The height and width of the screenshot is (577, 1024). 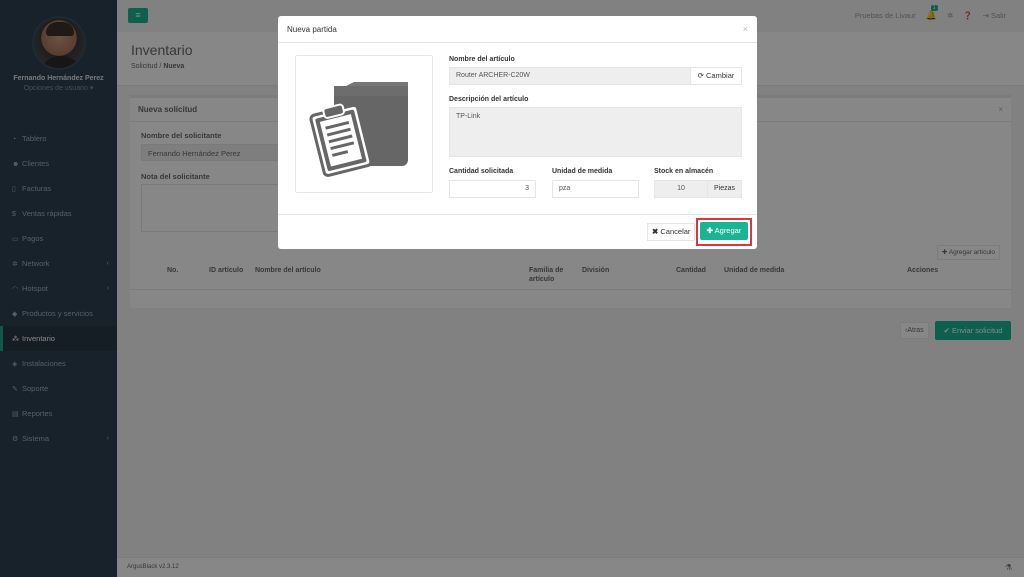 I want to click on stock-unit-addon: Piezas, so click(x=724, y=189).